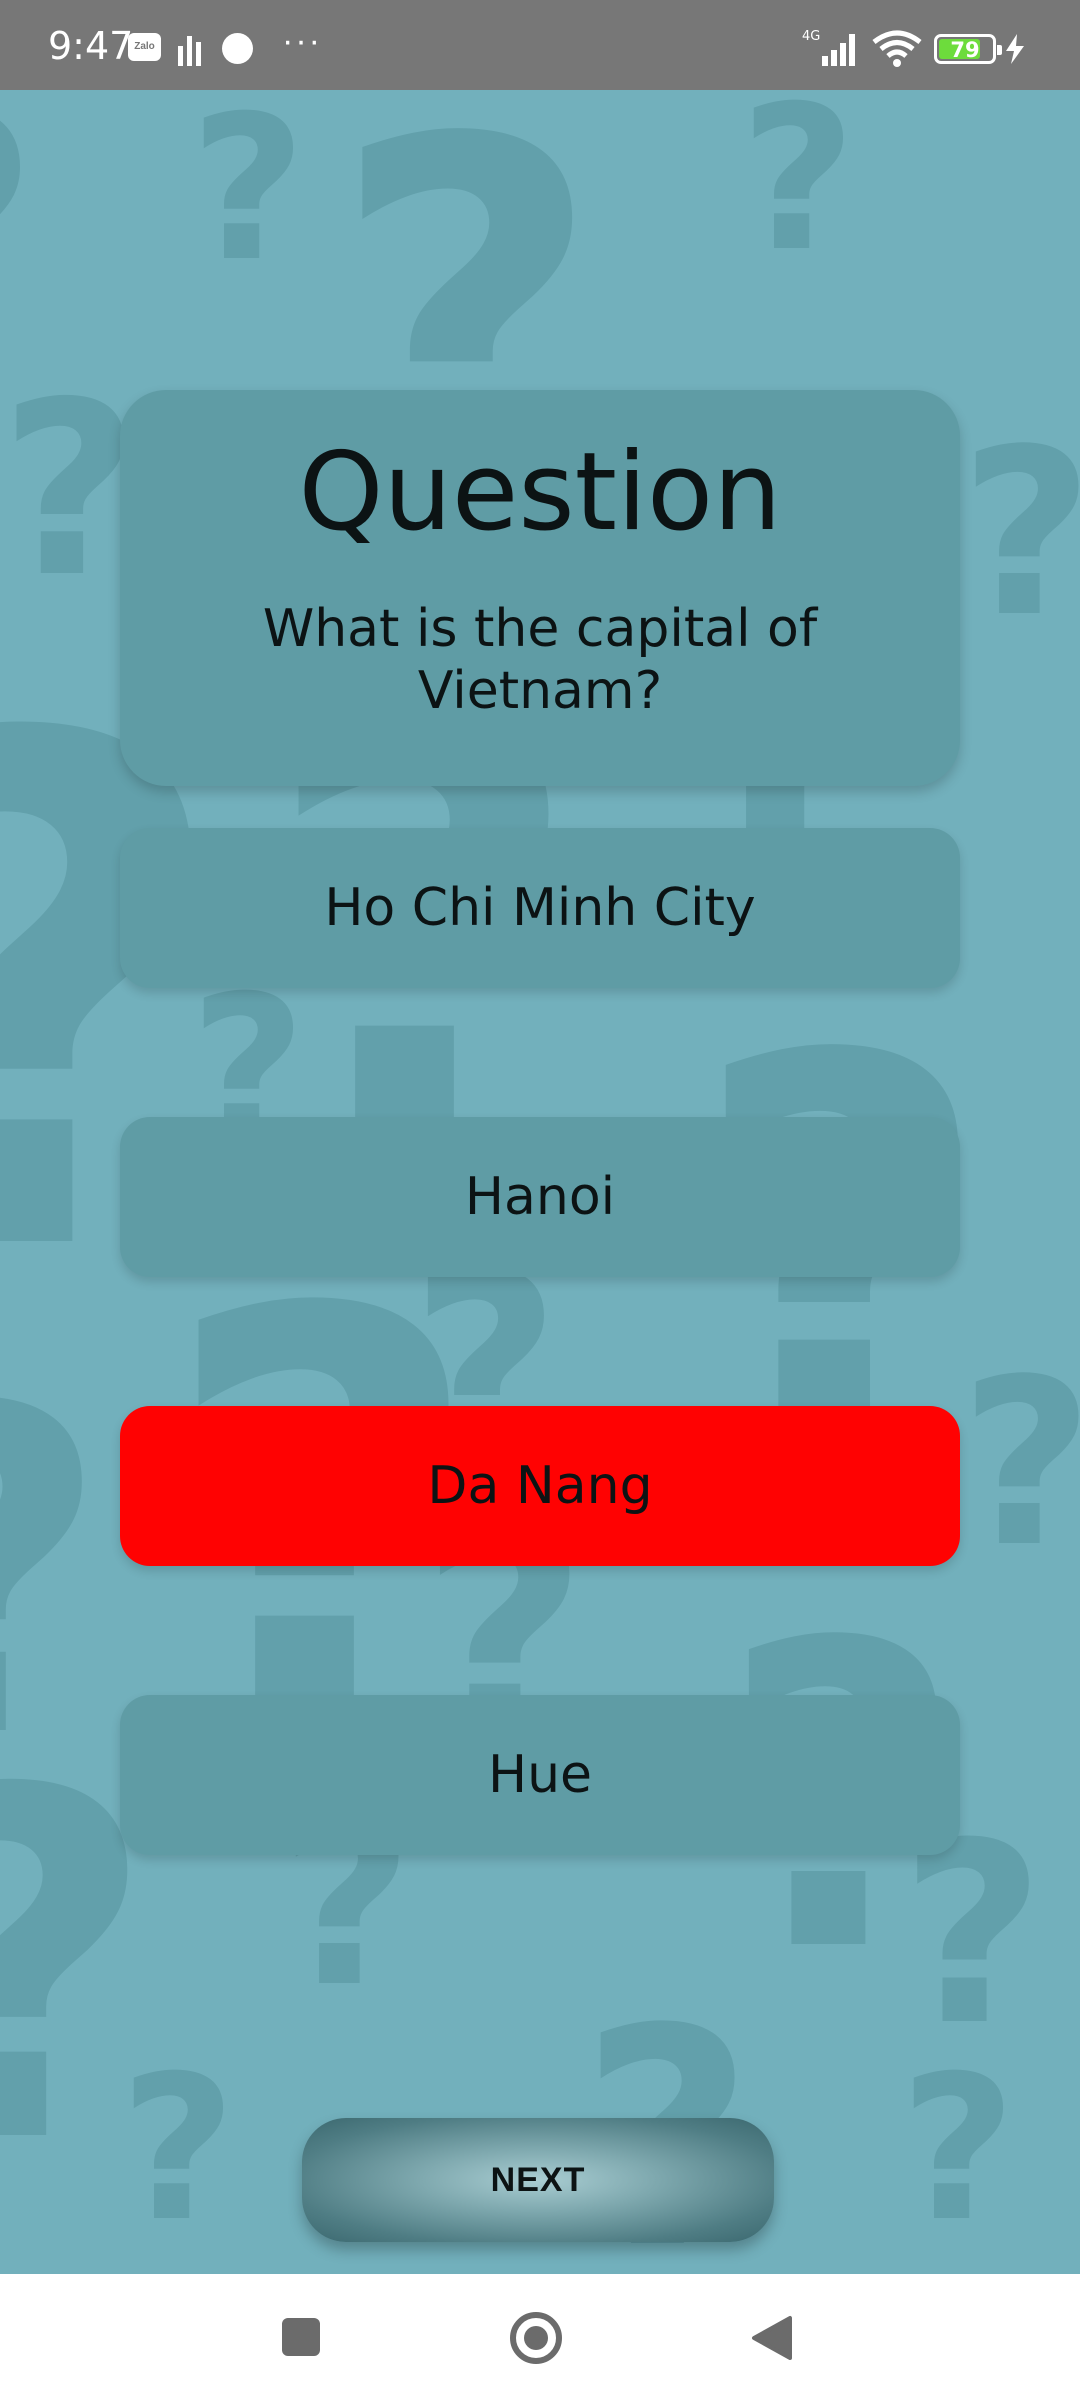 Image resolution: width=1080 pixels, height=2400 pixels. I want to click on navigation-bar, so click(540, 2337).